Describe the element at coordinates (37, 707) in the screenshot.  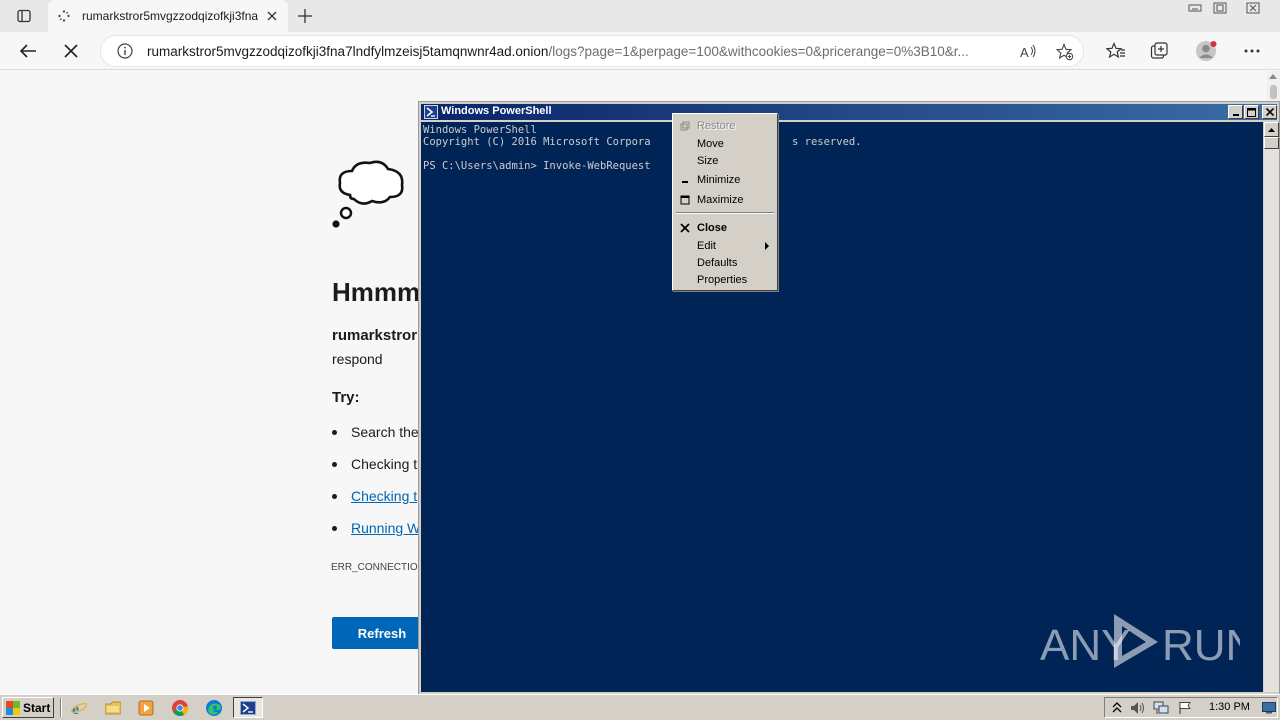
I see `start-label: Start` at that location.